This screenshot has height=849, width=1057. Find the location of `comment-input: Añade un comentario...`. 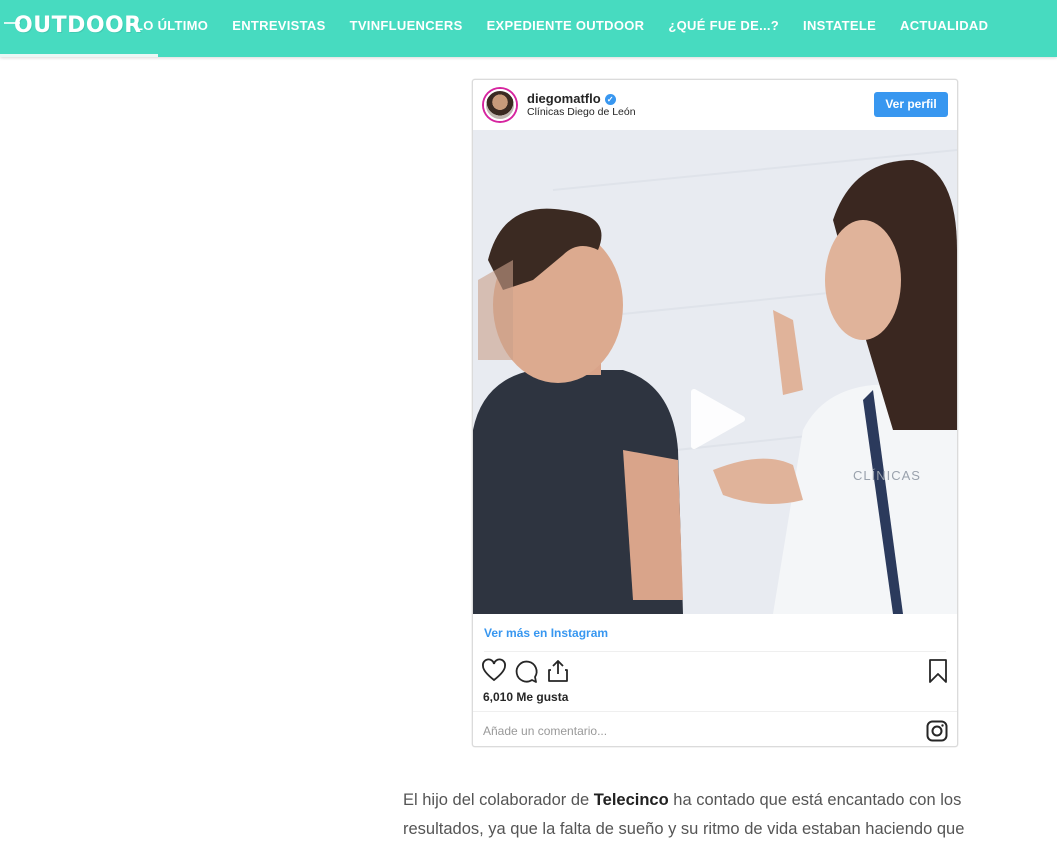

comment-input: Añade un comentario... is located at coordinates (545, 731).